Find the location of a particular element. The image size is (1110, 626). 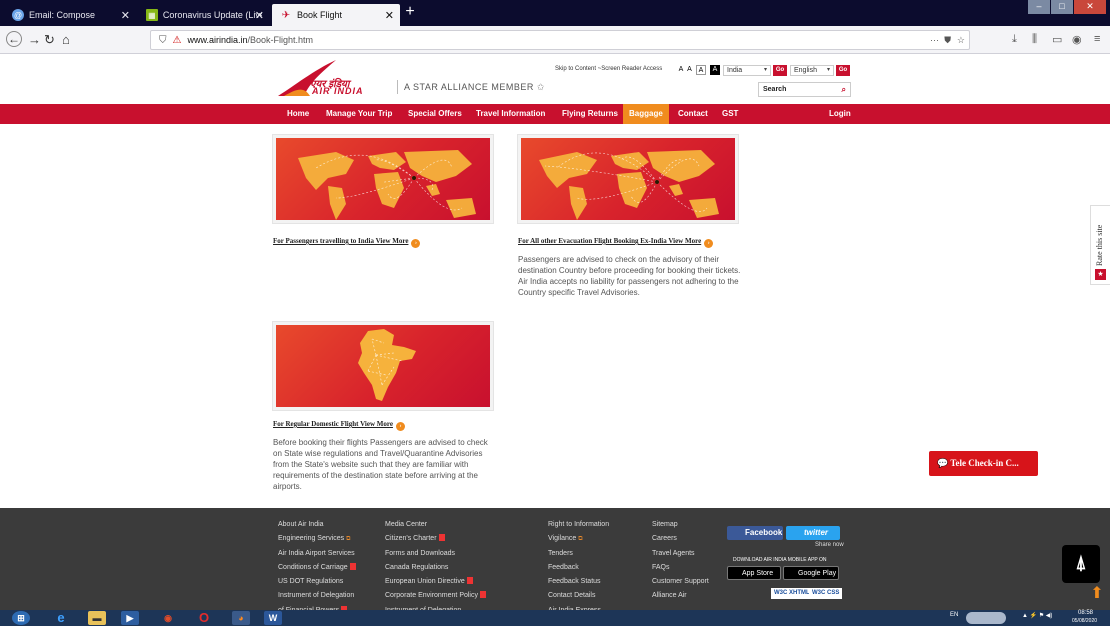

notification-icons: ▲ ⚡ ⚑ ◀) is located at coordinates (1037, 615).